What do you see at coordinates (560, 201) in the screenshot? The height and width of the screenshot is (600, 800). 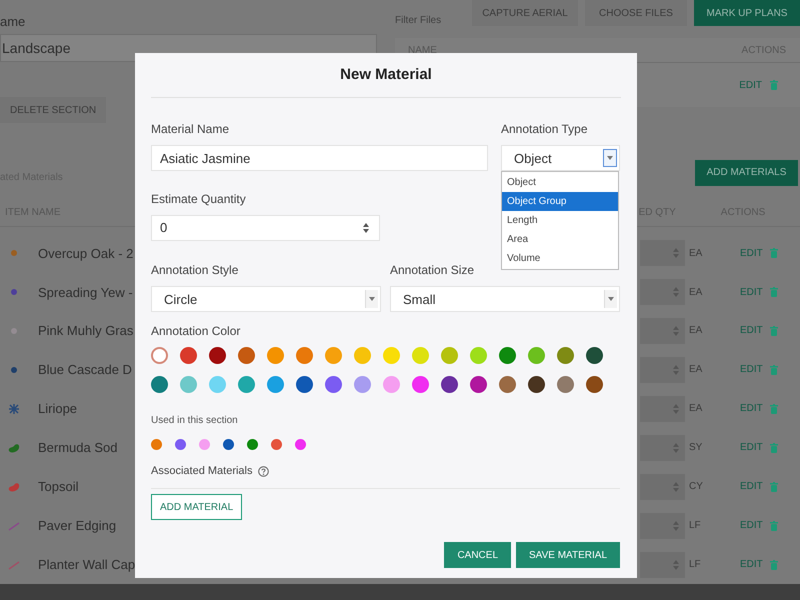 I see `dropdown-option: Object Group` at bounding box center [560, 201].